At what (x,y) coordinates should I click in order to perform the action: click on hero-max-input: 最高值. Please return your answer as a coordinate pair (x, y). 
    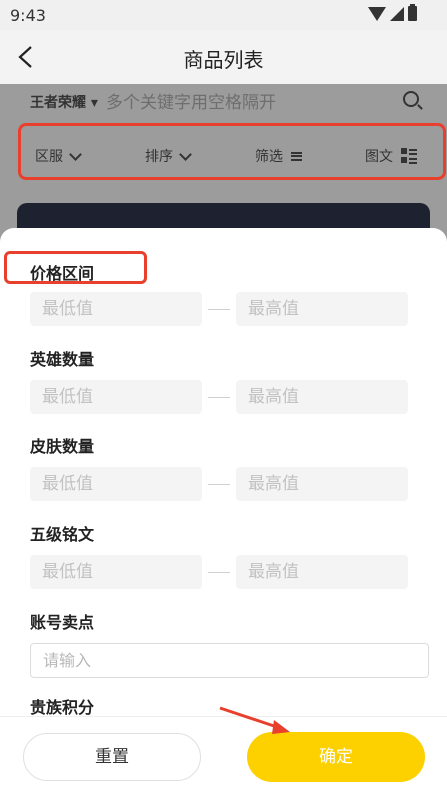
    Looking at the image, I should click on (322, 397).